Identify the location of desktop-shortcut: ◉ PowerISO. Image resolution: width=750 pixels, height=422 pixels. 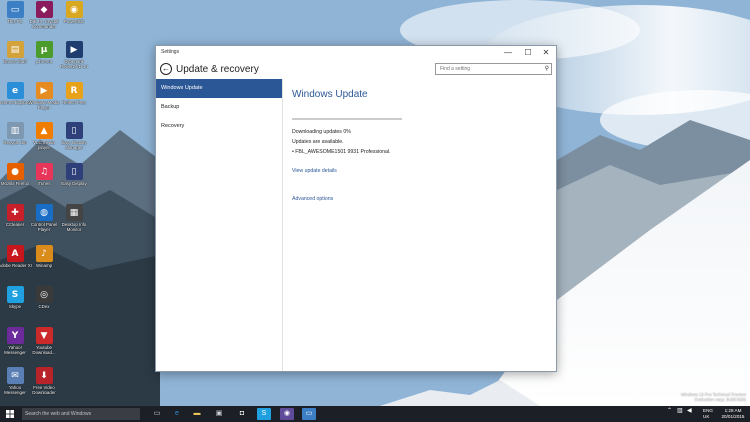
(74, 20).